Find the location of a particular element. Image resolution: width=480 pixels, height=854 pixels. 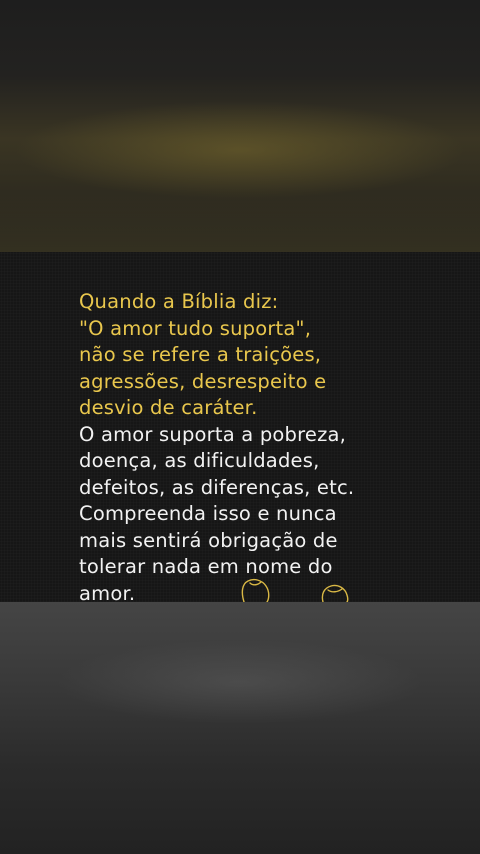

body-line: Compreenda isso e nunca is located at coordinates (208, 513).